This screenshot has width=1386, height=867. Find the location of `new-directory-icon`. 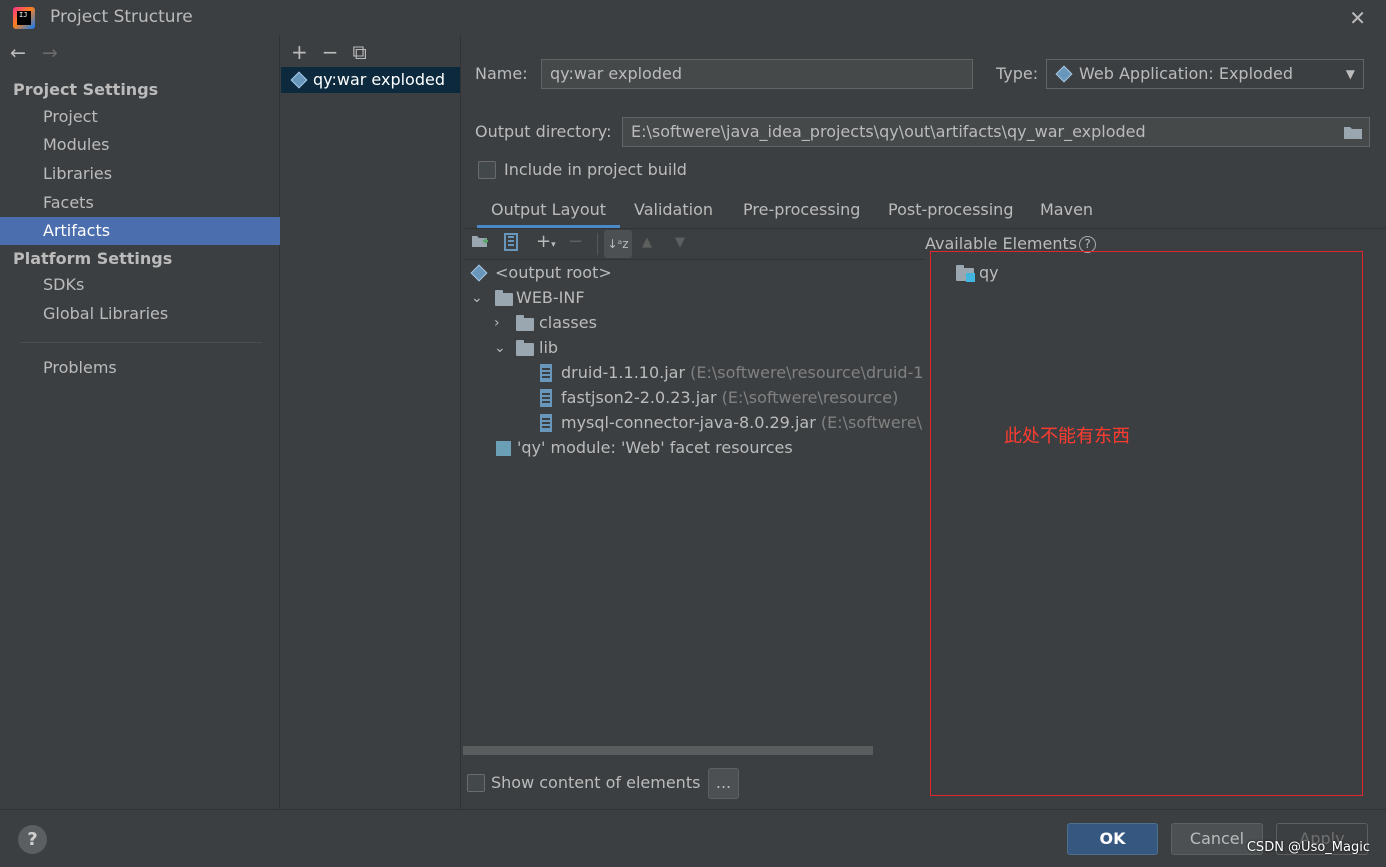

new-directory-icon is located at coordinates (480, 243).